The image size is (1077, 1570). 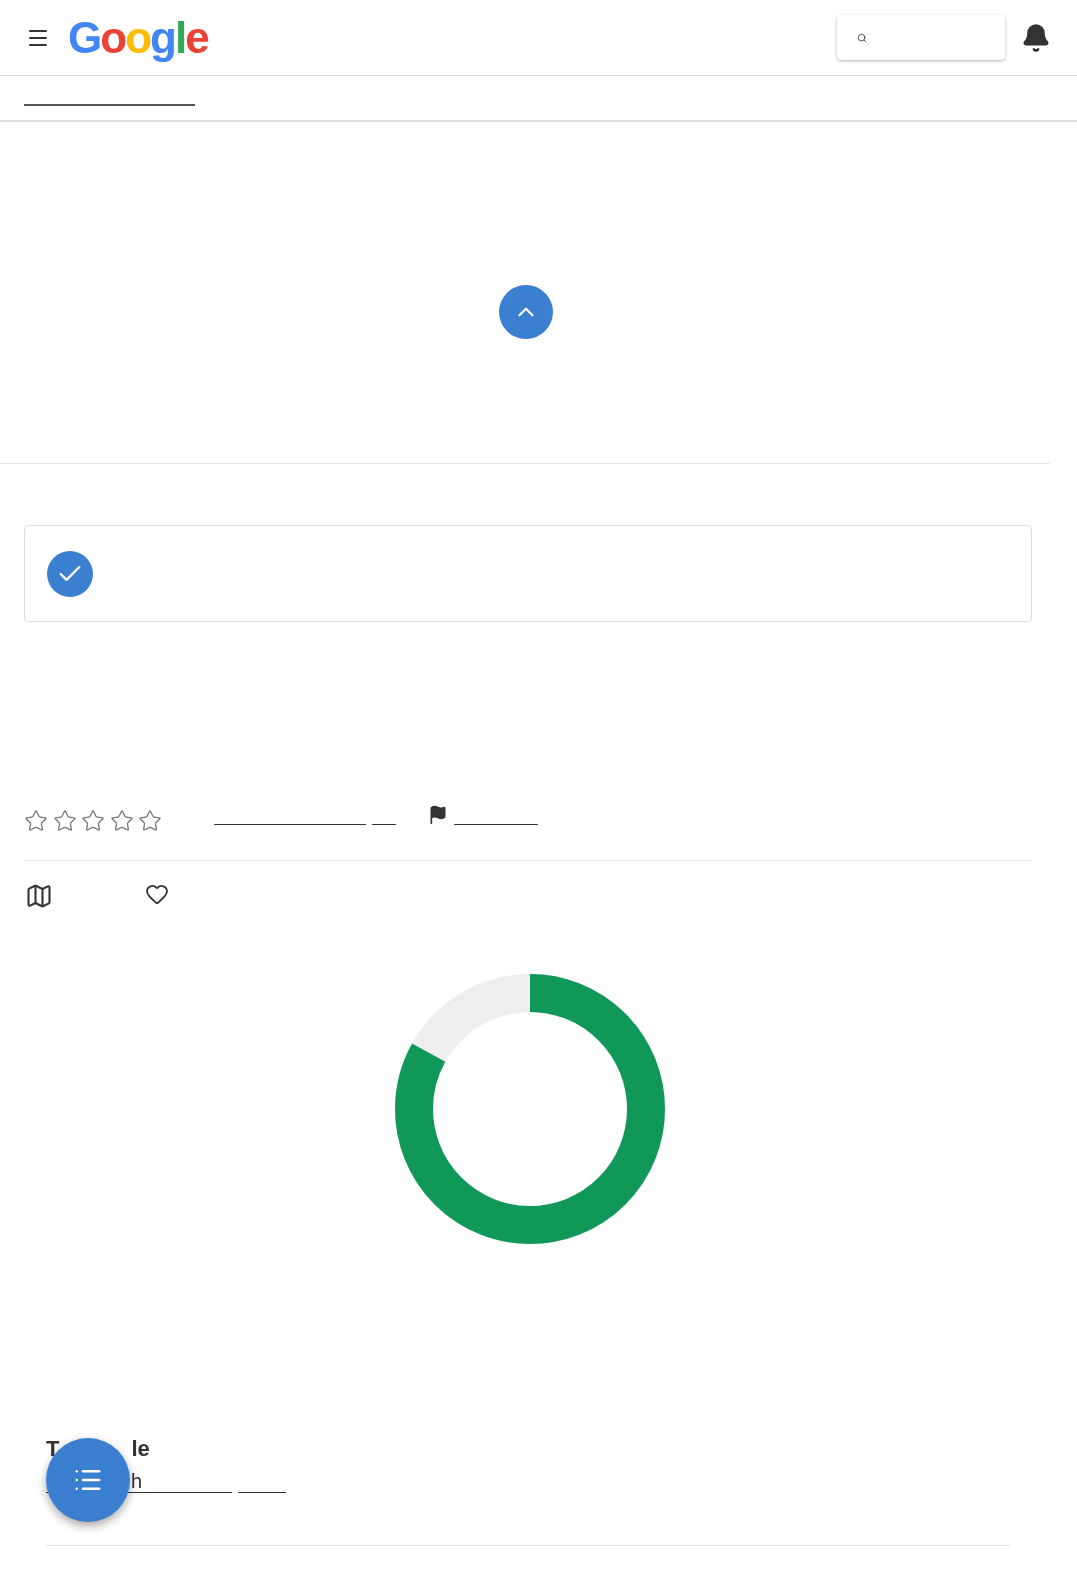 I want to click on map-icon, so click(x=39, y=896).